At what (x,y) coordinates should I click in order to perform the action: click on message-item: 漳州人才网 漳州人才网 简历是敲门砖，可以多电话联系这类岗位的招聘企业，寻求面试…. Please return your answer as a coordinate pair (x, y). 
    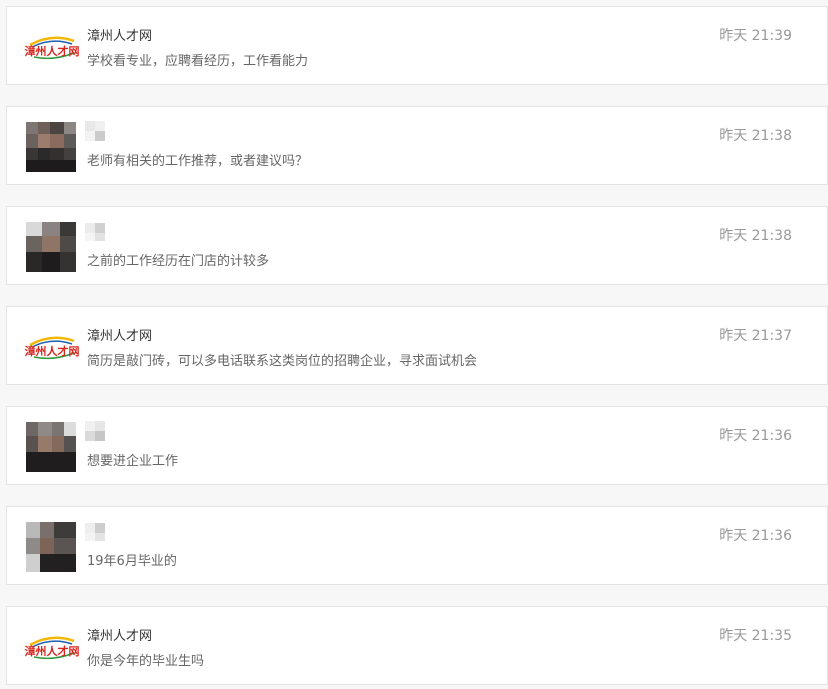
    Looking at the image, I should click on (417, 345).